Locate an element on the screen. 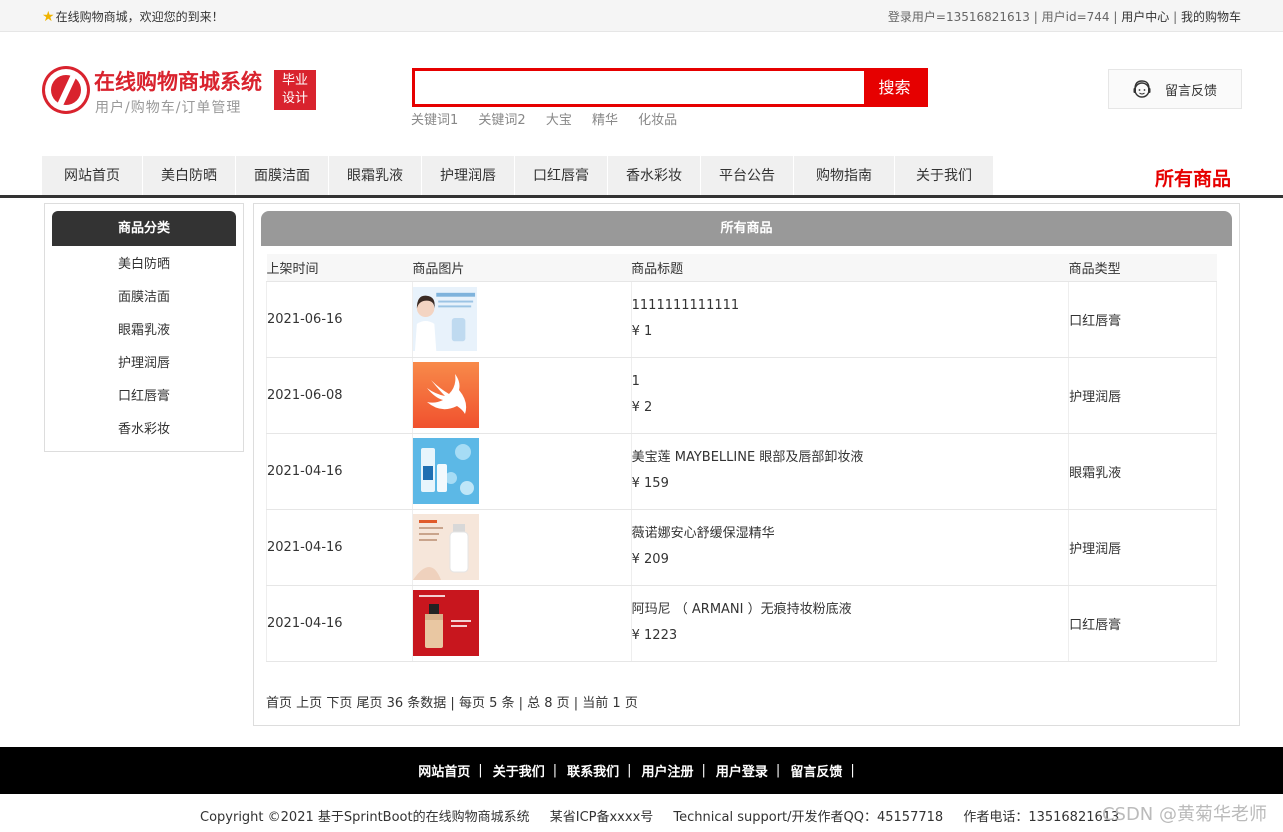  footer-link-login: 用户登录 is located at coordinates (742, 770).